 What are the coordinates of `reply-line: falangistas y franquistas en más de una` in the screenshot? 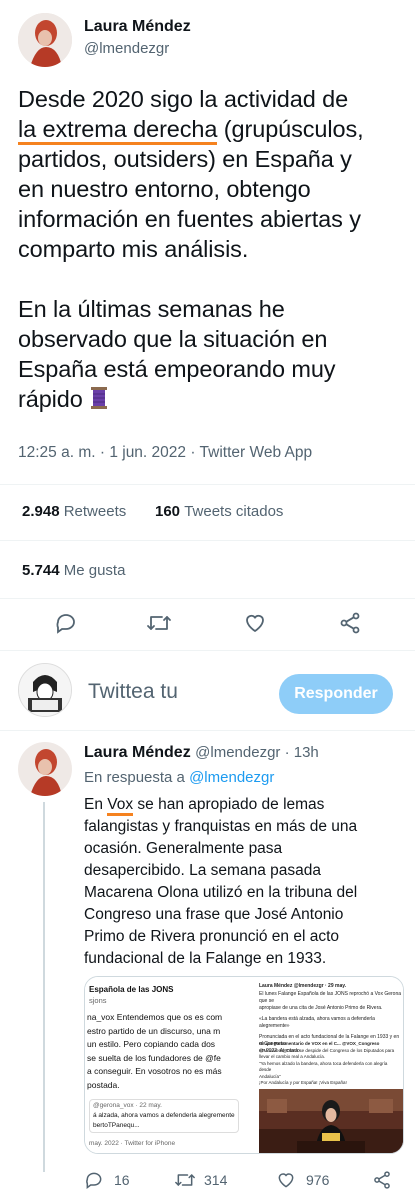 It's located at (221, 826).